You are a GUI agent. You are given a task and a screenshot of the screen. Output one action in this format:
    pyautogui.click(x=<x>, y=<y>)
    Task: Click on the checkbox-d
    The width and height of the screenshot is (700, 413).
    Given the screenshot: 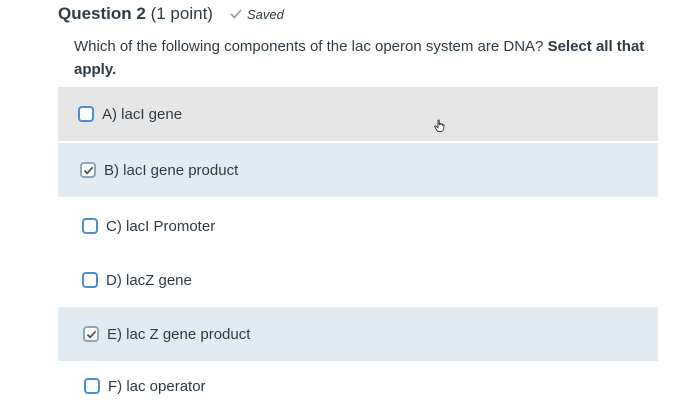 What is the action you would take?
    pyautogui.click(x=90, y=280)
    